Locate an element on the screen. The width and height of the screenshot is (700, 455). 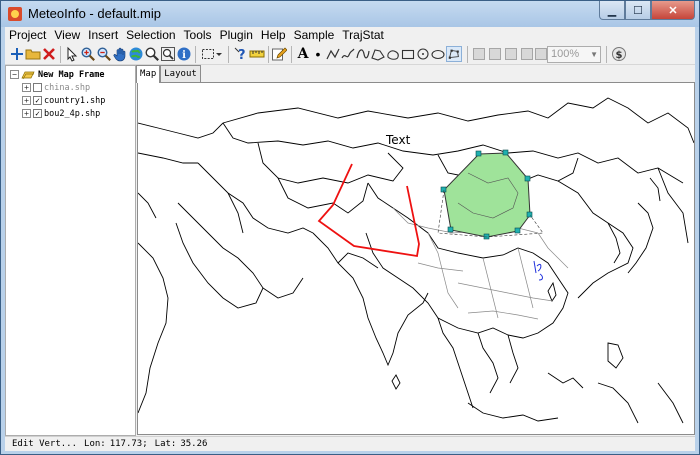
zoom-level-value: 100% is located at coordinates (565, 54).